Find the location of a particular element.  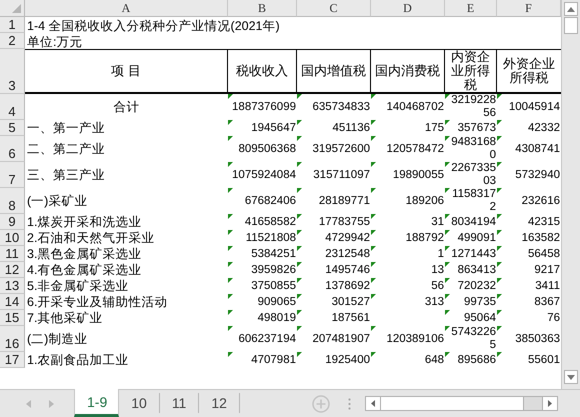

table-cell: 1 is located at coordinates (408, 254).